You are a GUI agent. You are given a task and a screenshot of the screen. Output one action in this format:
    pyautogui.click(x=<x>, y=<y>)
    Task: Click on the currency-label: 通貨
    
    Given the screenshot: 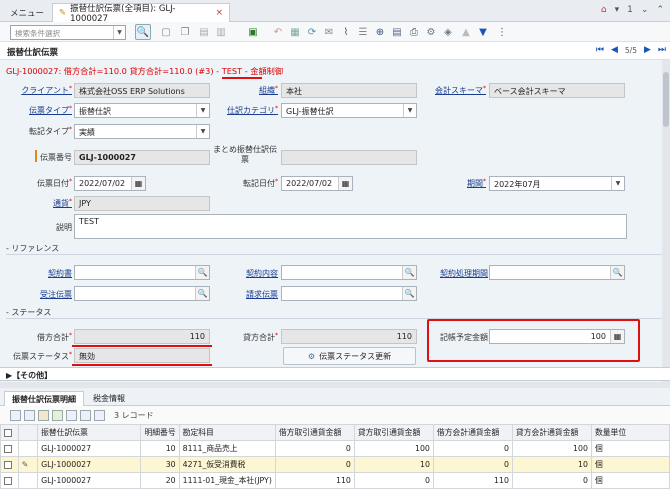 What is the action you would take?
    pyautogui.click(x=41, y=203)
    